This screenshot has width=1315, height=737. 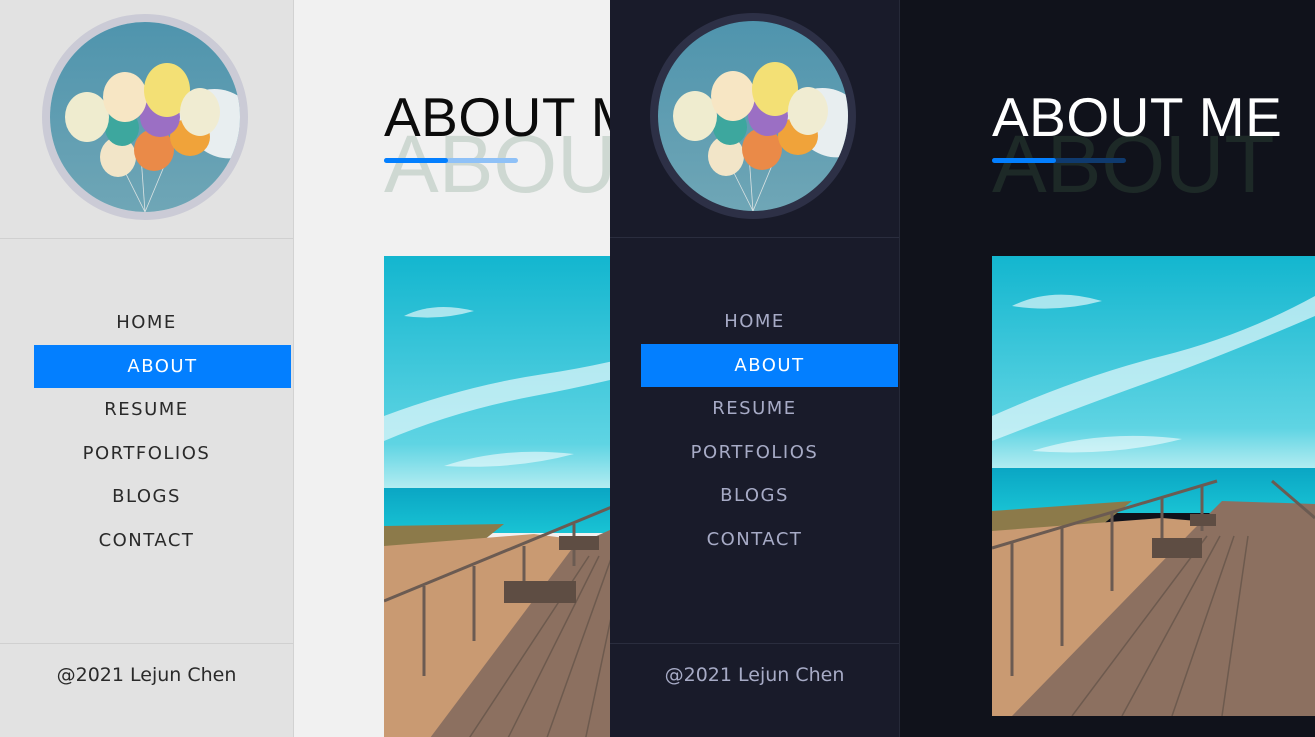 What do you see at coordinates (146, 323) in the screenshot?
I see `light-nav-home: HOME` at bounding box center [146, 323].